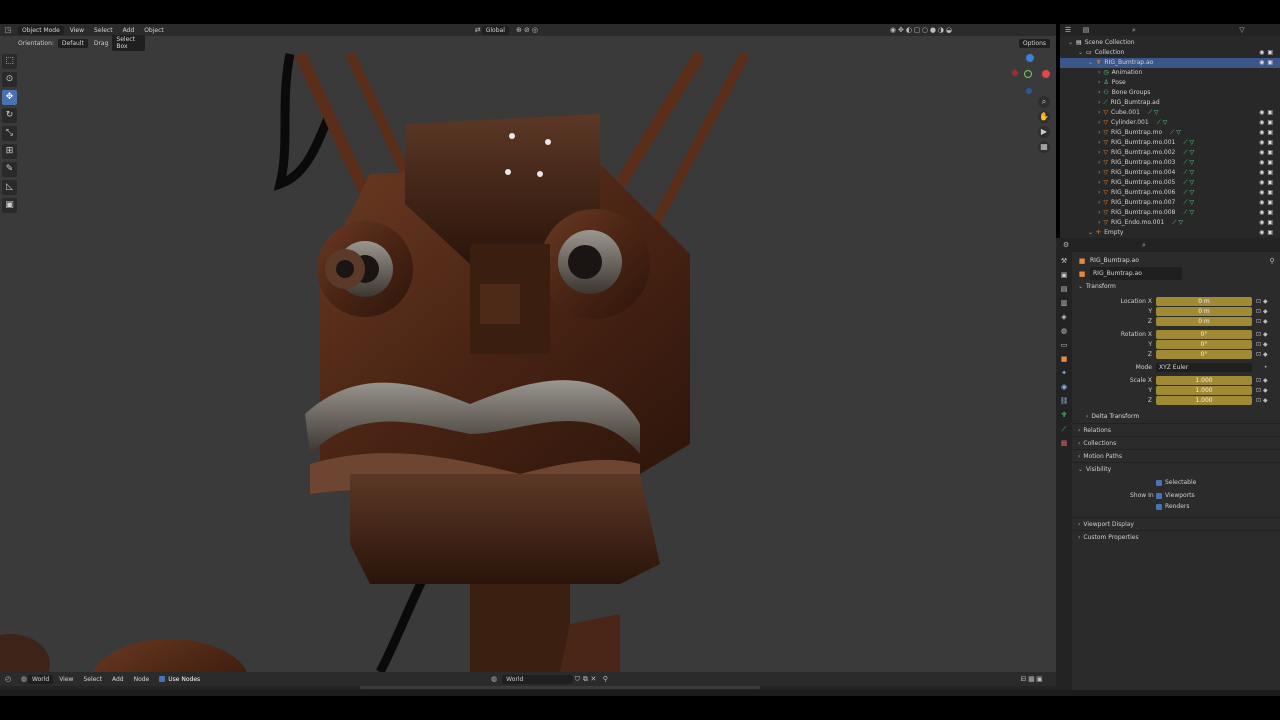 Image resolution: width=1280 pixels, height=720 pixels. I want to click on select-box-tool: ⬚, so click(9, 61).